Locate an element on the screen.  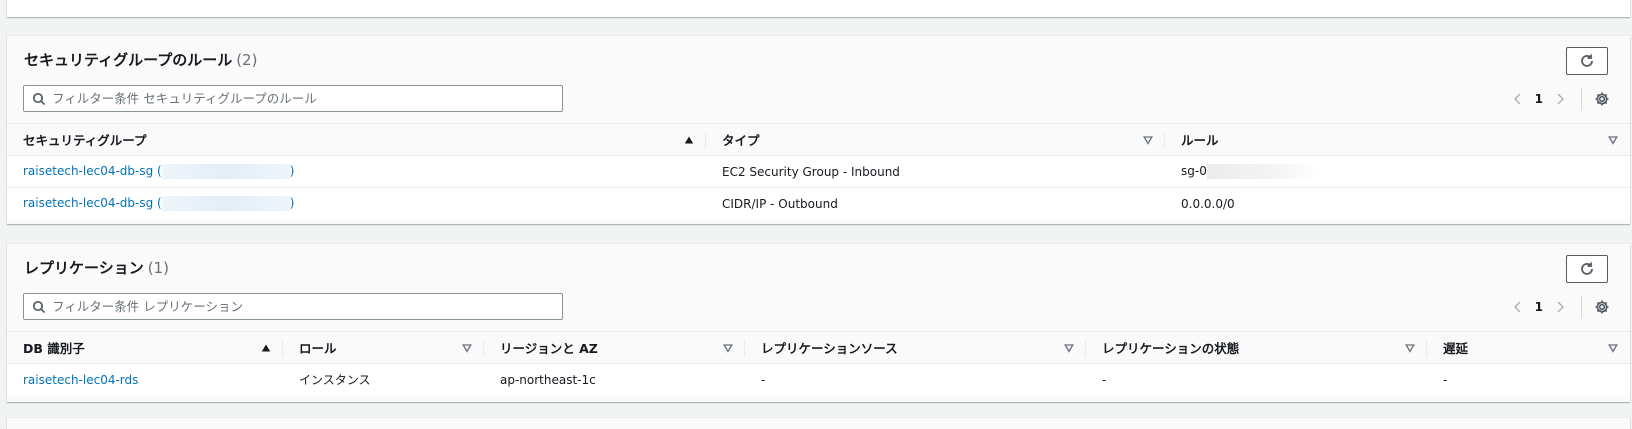
column-header-security-group: セキュリティグループ is located at coordinates (356, 139).